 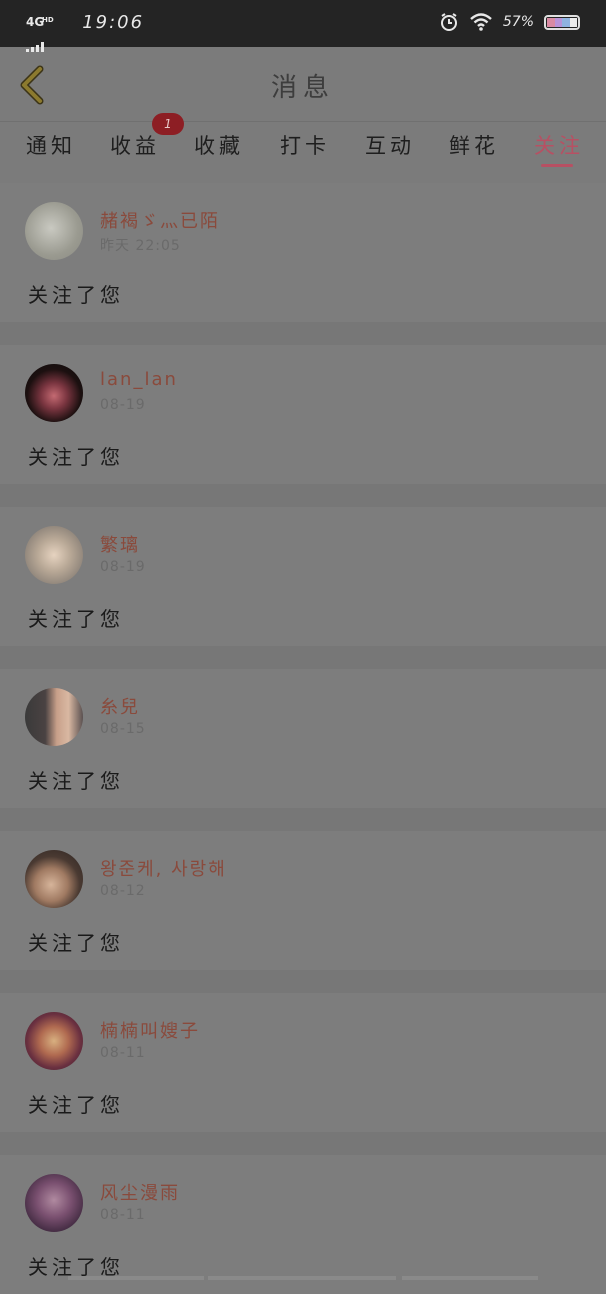 What do you see at coordinates (140, 1192) in the screenshot?
I see `follower-name: 风尘漫雨` at bounding box center [140, 1192].